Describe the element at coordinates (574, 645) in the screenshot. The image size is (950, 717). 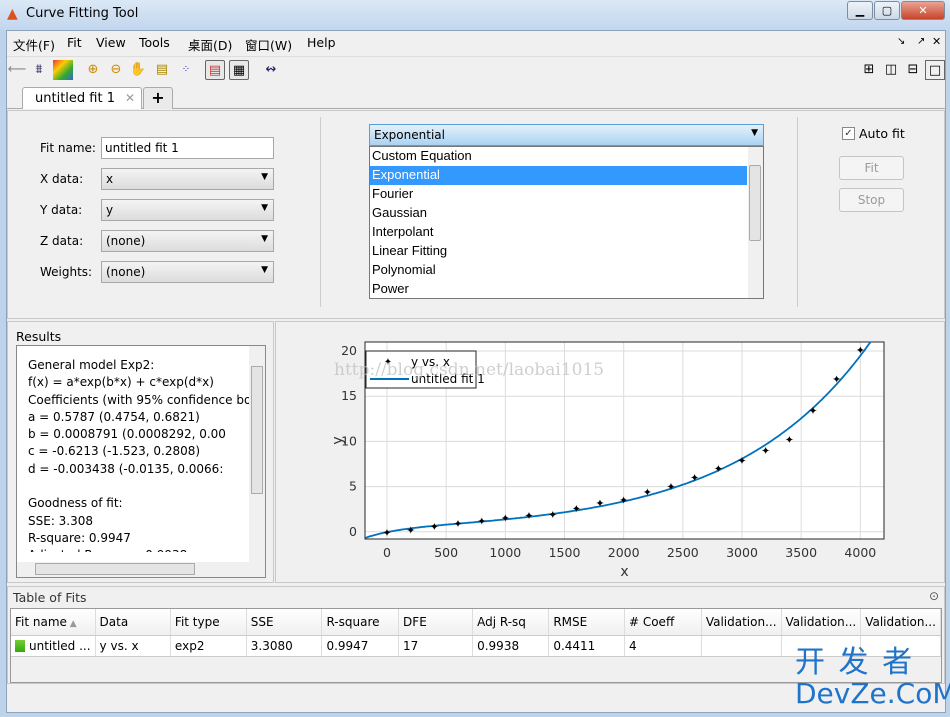
I see `cell-value: 0.4411` at that location.